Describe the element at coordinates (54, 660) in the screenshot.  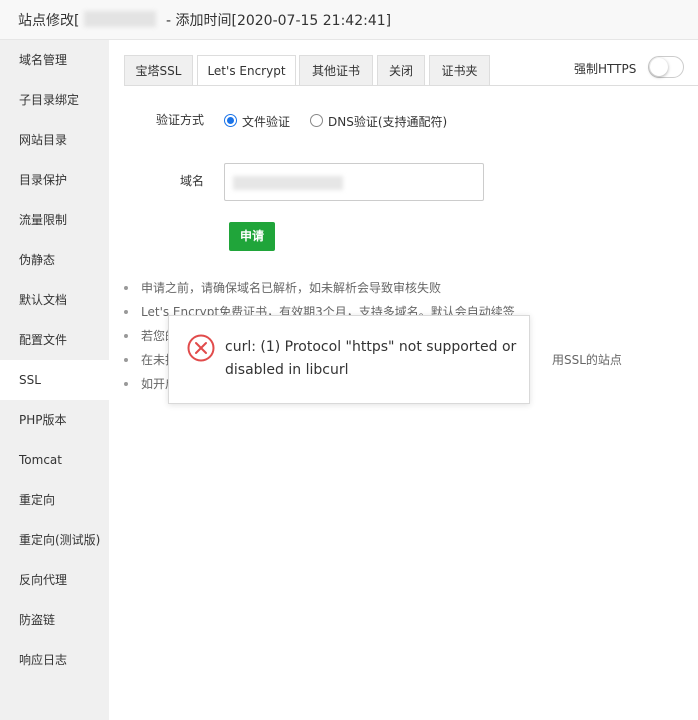
I see `sidebar-item-logs: 响应日志` at that location.